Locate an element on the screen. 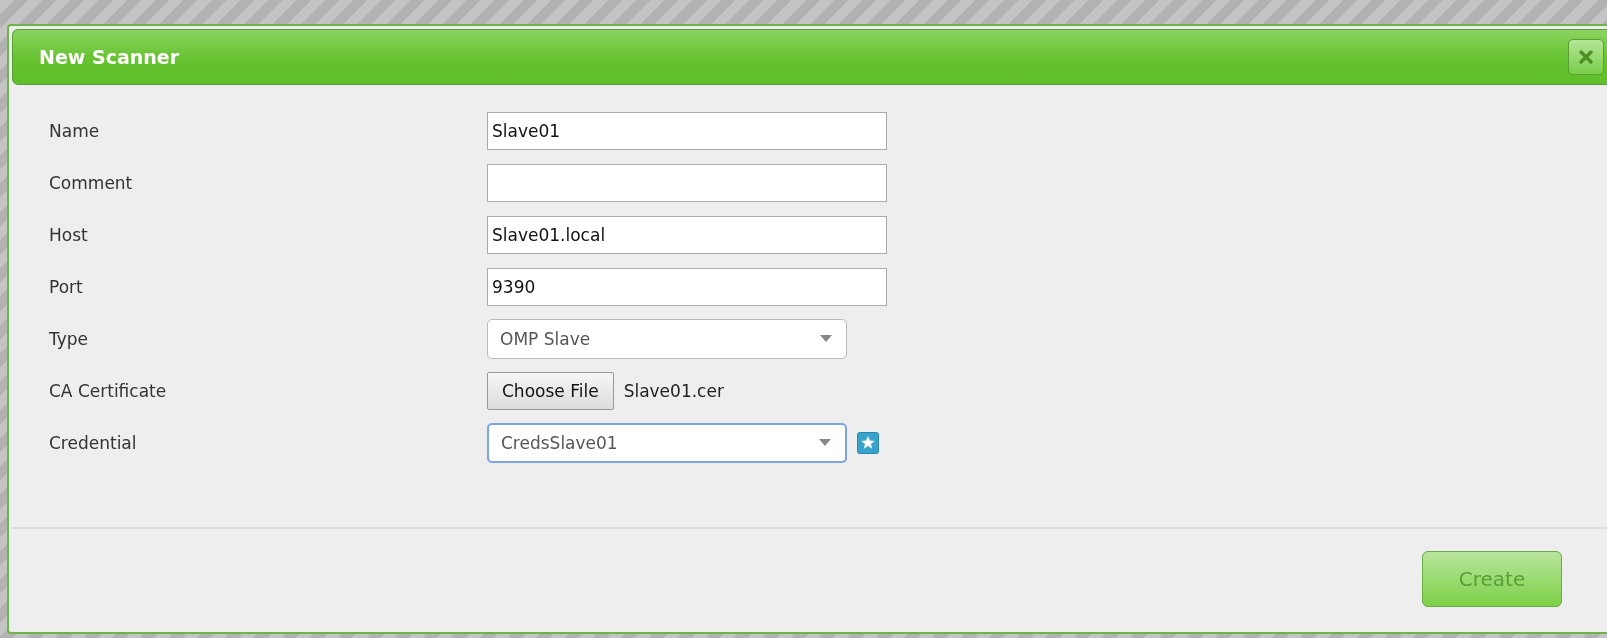 The width and height of the screenshot is (1607, 638). field-label: Name is located at coordinates (75, 131).